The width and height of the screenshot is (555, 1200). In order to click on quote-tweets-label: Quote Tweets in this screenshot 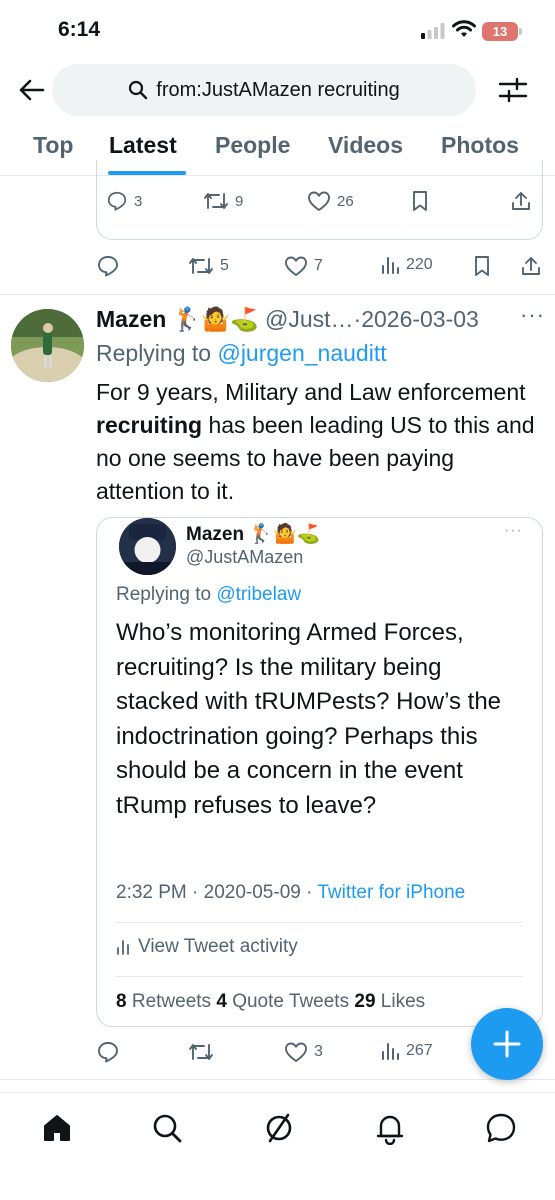, I will do `click(290, 1001)`.